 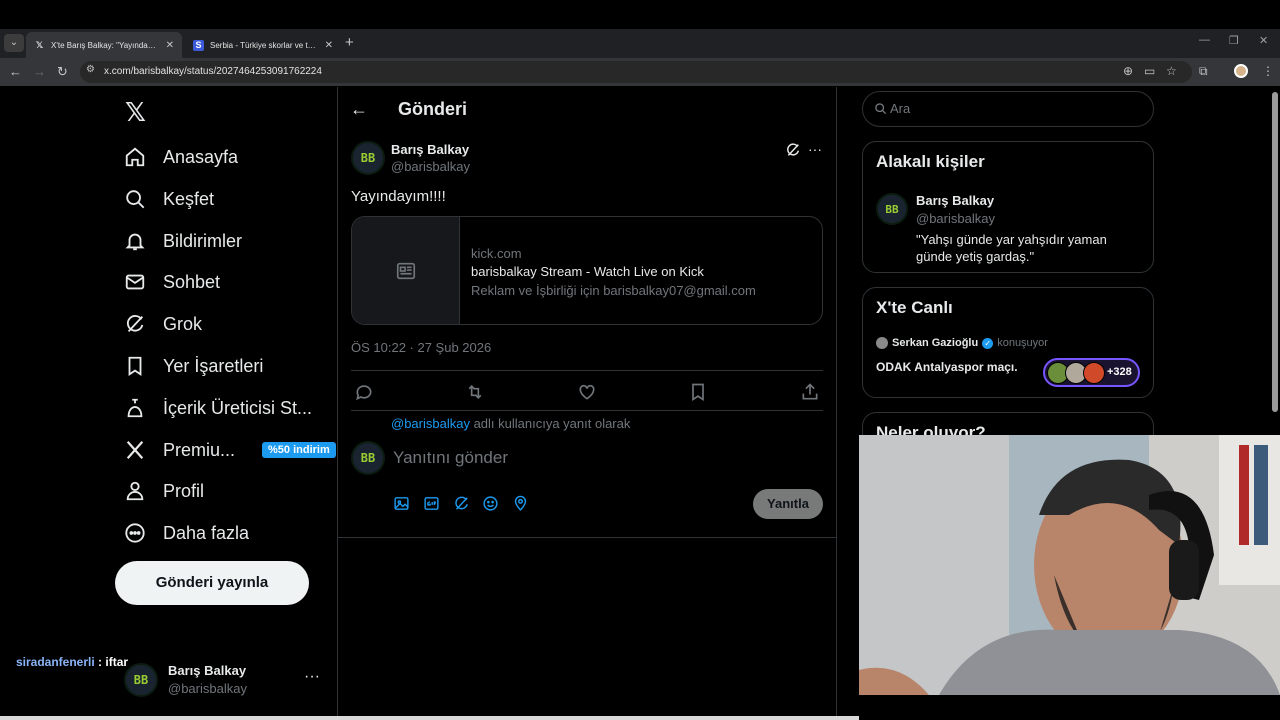 What do you see at coordinates (401, 503) in the screenshot?
I see `image-icon` at bounding box center [401, 503].